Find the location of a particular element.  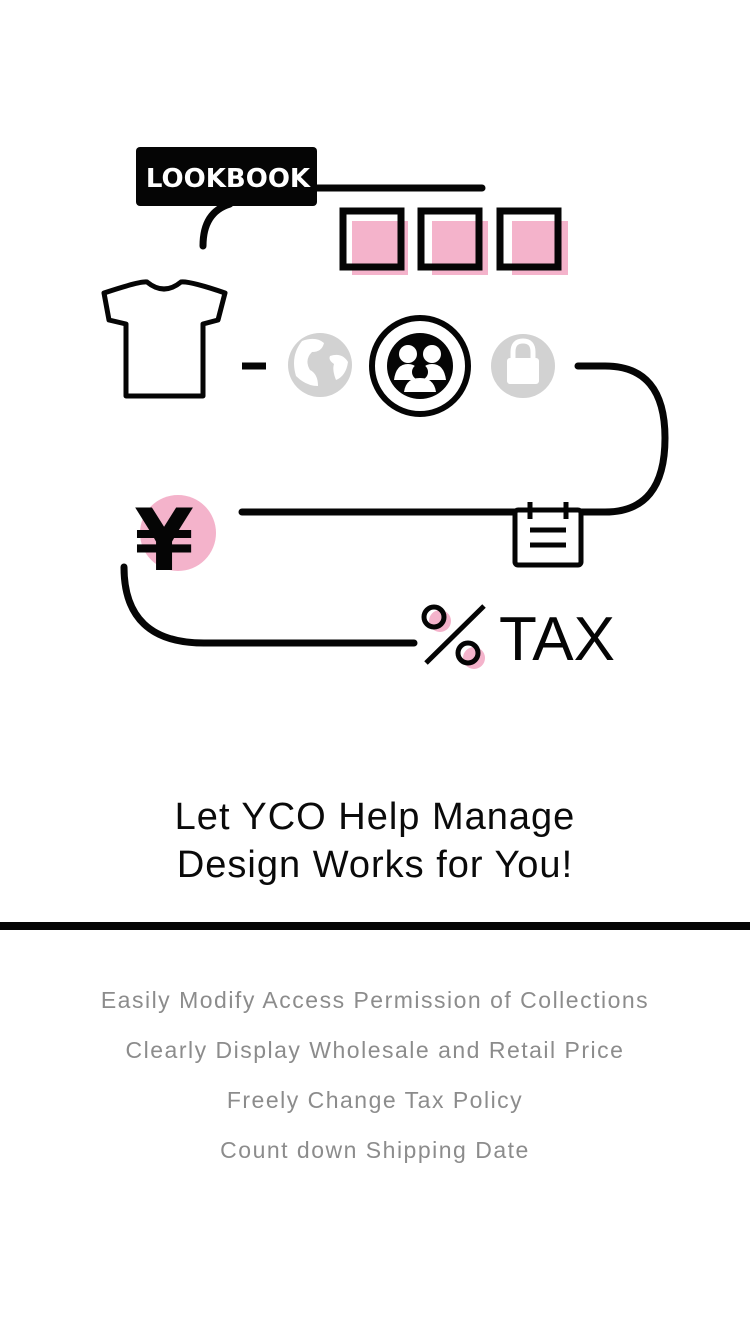

headline-line-2: Design Works for You! is located at coordinates (375, 865).